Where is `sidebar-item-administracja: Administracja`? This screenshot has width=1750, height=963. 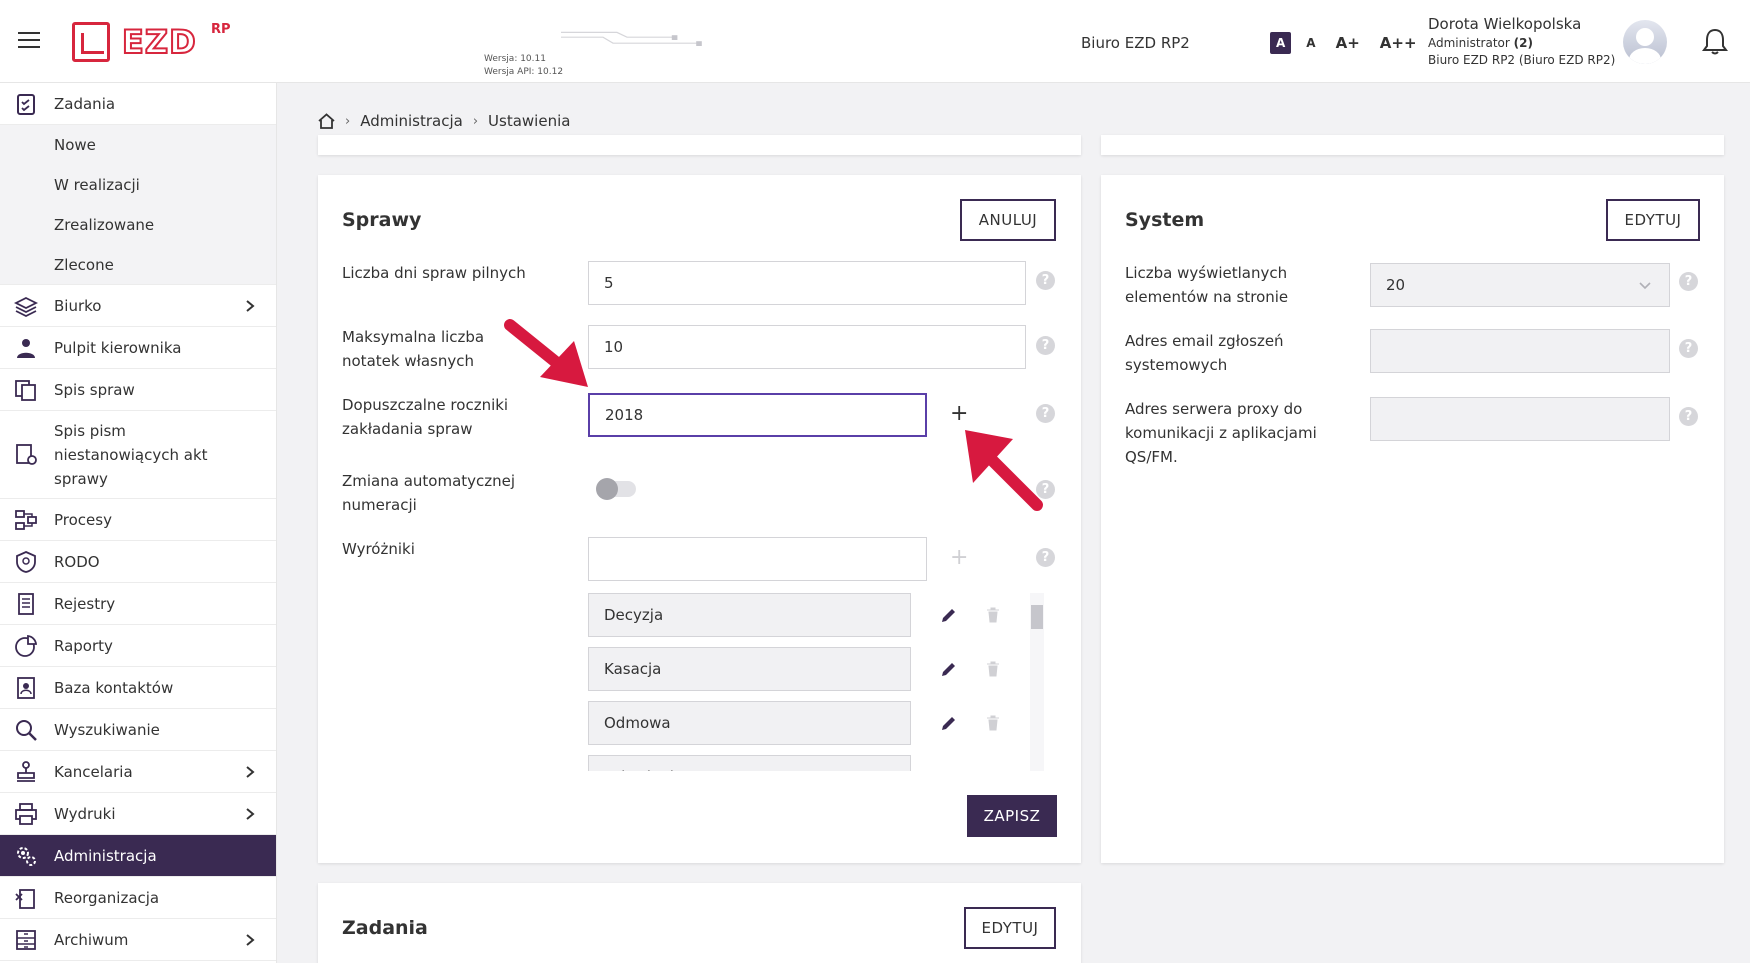
sidebar-item-administracja: Administracja is located at coordinates (138, 856).